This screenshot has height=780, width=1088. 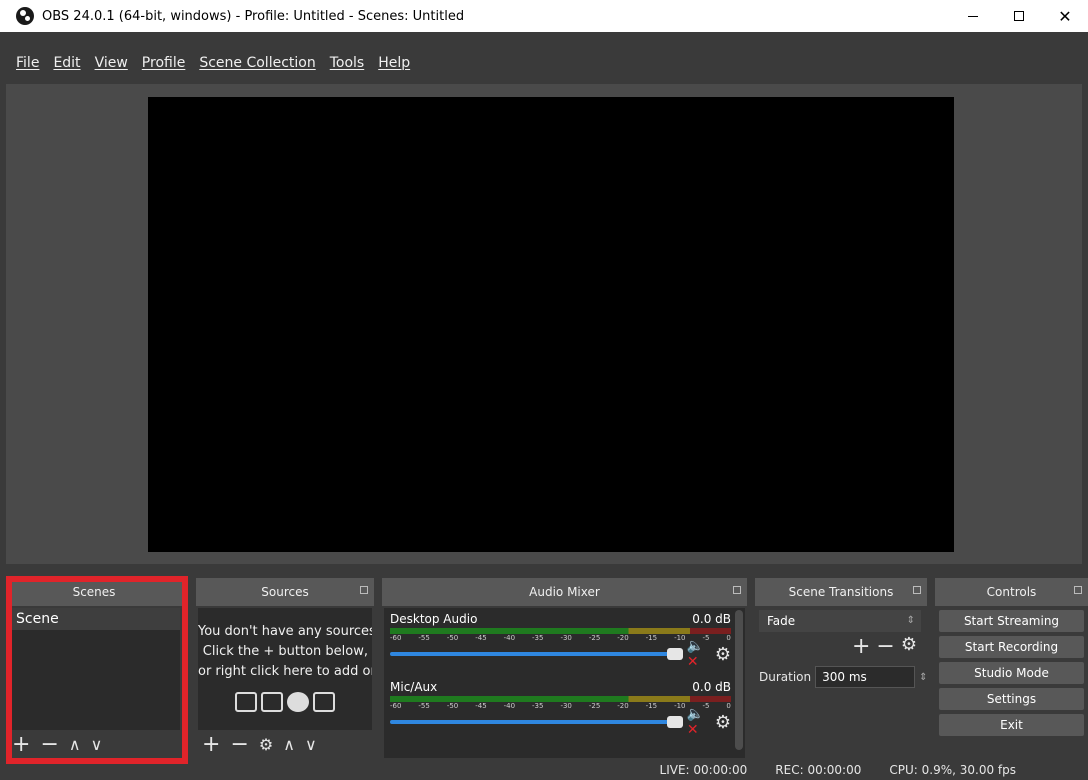 I want to click on mixer-dock-title: Audio Mixer, so click(x=564, y=592).